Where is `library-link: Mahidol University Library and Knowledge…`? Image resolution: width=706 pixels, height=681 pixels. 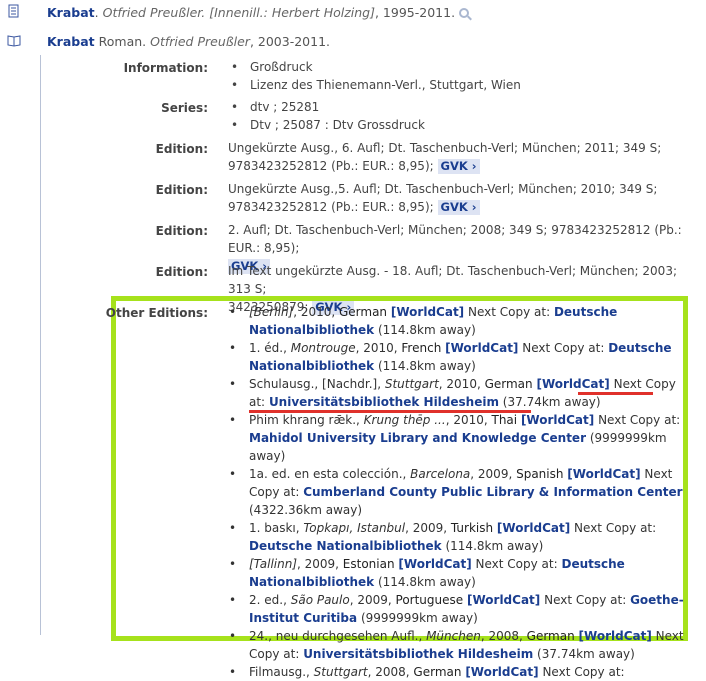 library-link: Mahidol University Library and Knowledge… is located at coordinates (417, 438).